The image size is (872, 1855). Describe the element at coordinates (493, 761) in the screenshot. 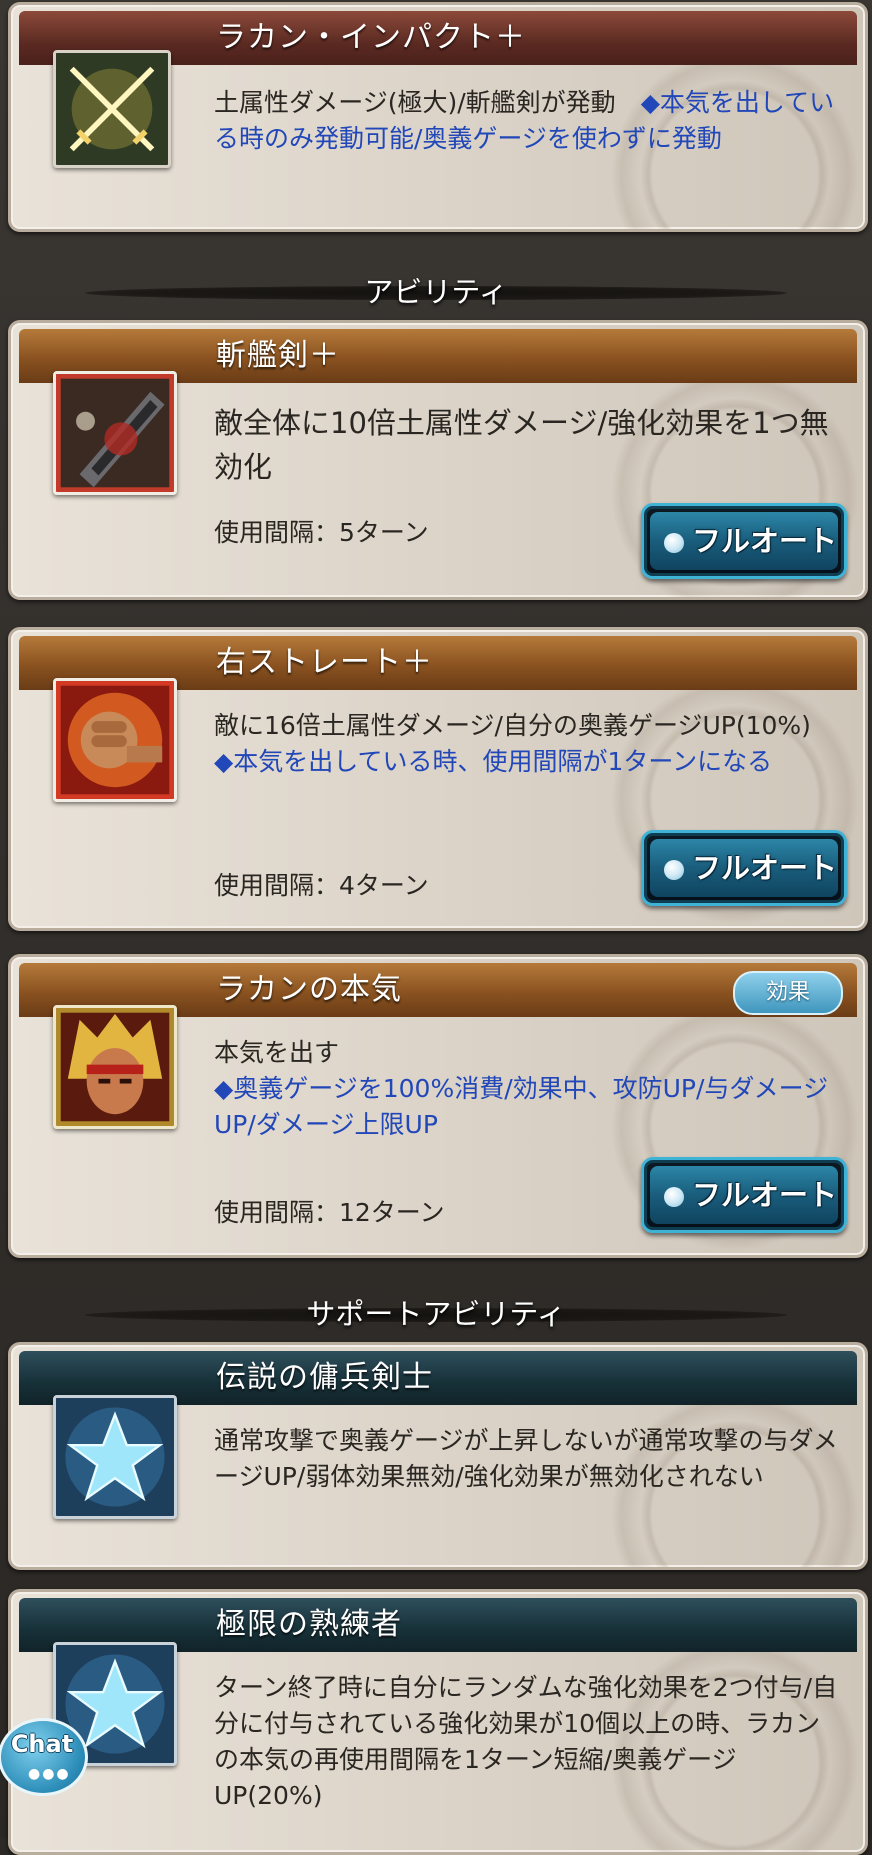

I see `ability-desc-note: ◆本気を出している時、使用間隔が1ターンになる` at that location.